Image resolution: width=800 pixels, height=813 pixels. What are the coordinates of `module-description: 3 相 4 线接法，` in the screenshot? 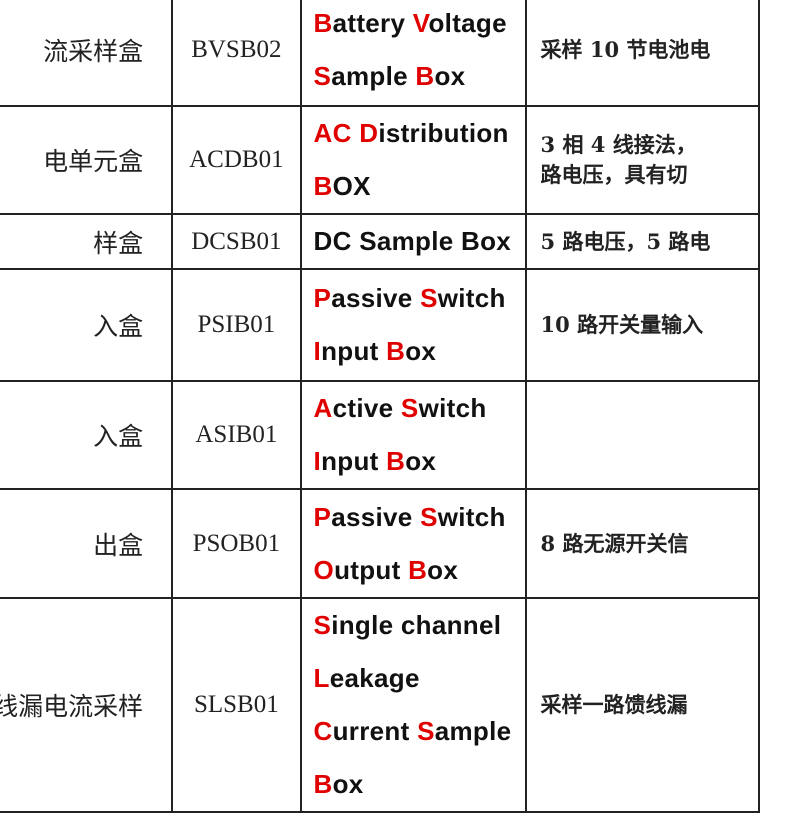 It's located at (618, 144).